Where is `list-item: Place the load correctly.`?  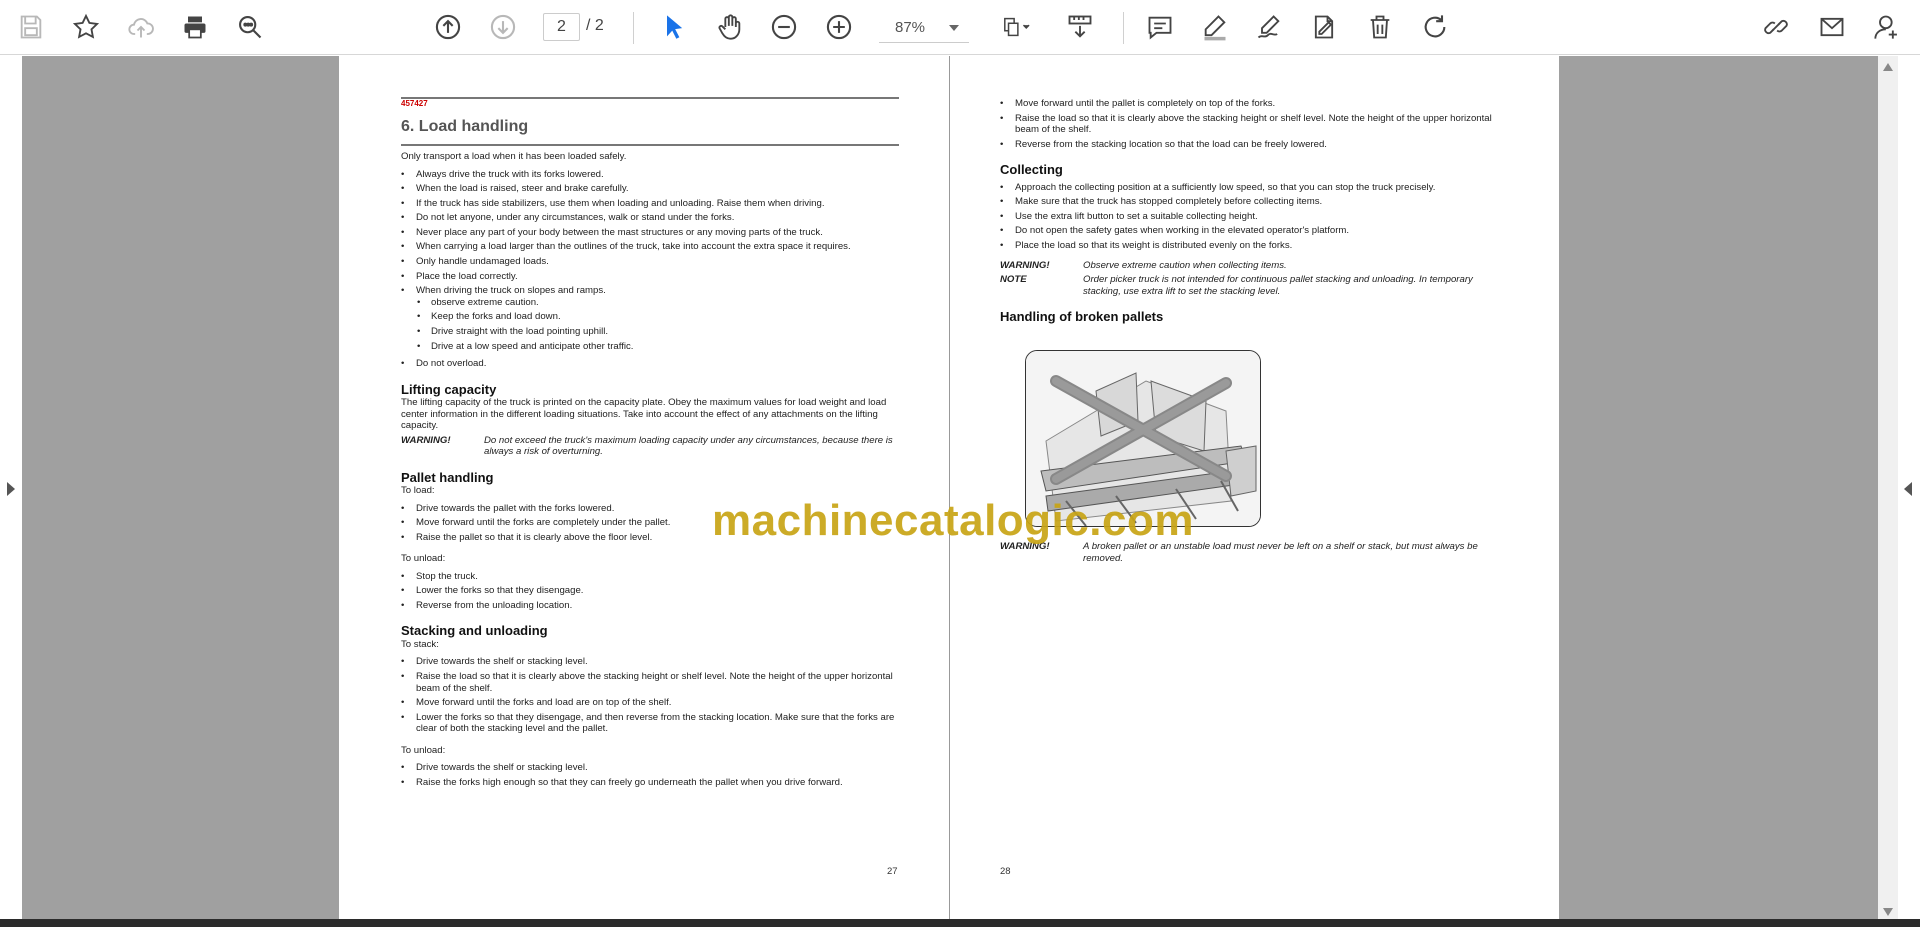 list-item: Place the load correctly. is located at coordinates (650, 277).